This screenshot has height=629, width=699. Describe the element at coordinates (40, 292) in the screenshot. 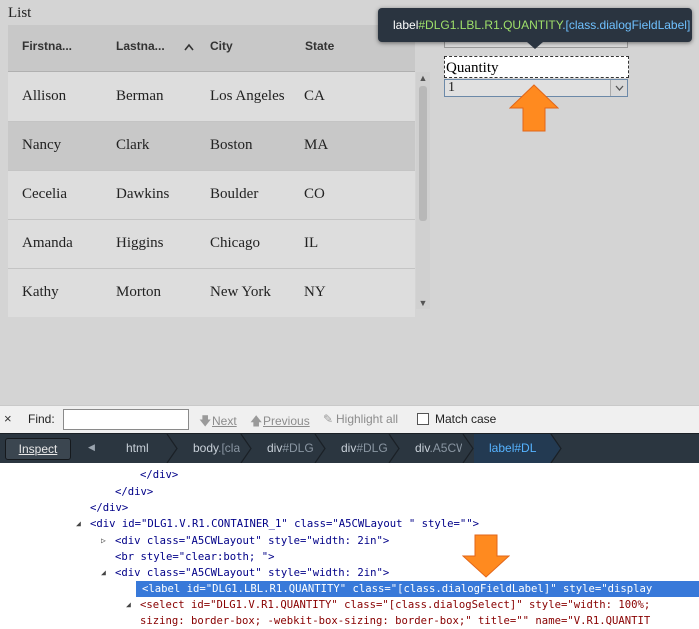

I see `cell-firstname: Kathy` at that location.